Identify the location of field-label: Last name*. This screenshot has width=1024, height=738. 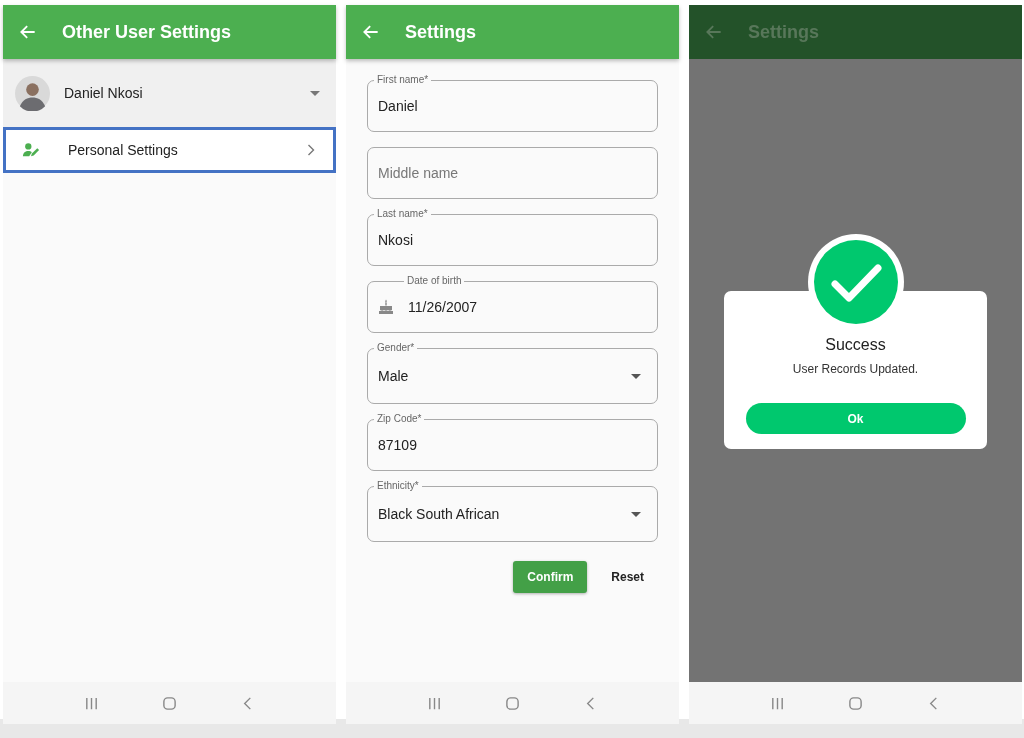
(402, 214).